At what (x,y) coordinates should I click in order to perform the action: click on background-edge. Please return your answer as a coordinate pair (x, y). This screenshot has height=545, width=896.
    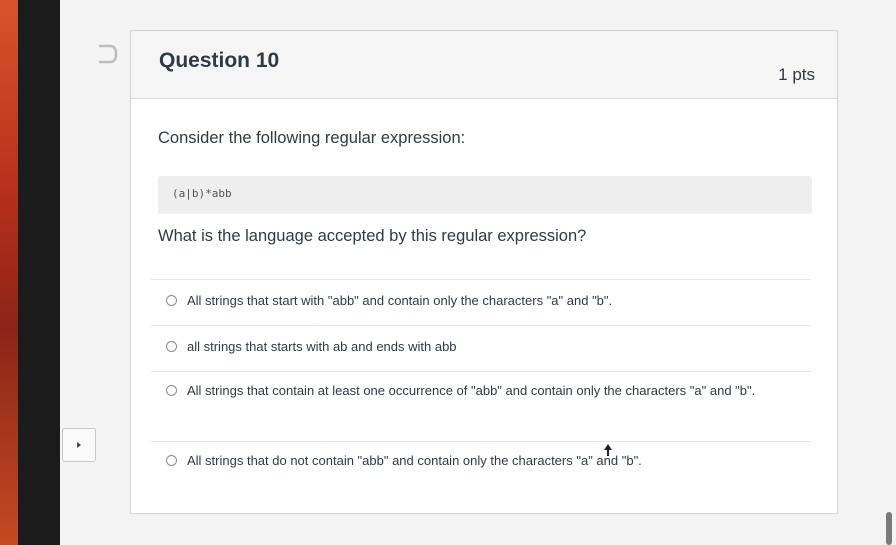
    Looking at the image, I should click on (9, 272).